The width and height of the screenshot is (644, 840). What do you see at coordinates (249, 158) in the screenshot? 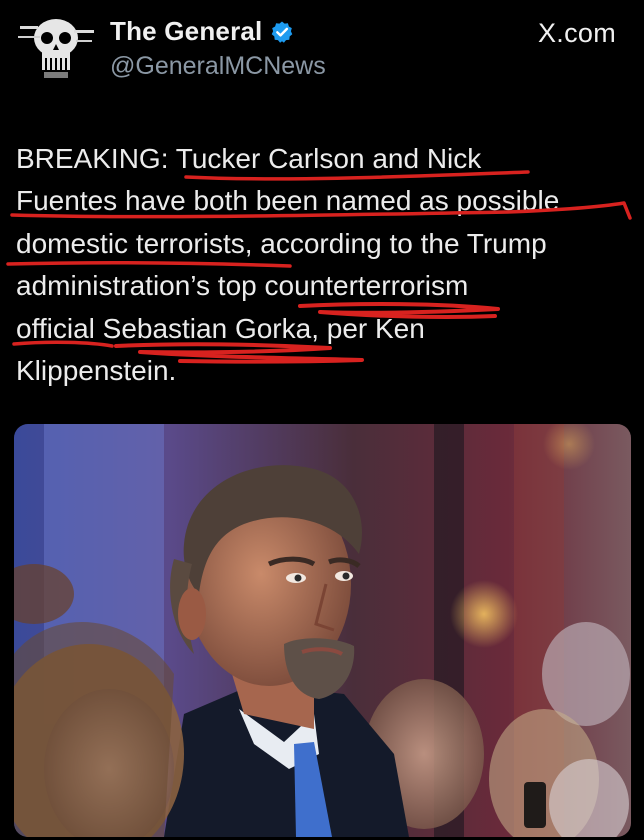
I see `post-text-line: BREAKING: Tucker Carlson and Nick` at bounding box center [249, 158].